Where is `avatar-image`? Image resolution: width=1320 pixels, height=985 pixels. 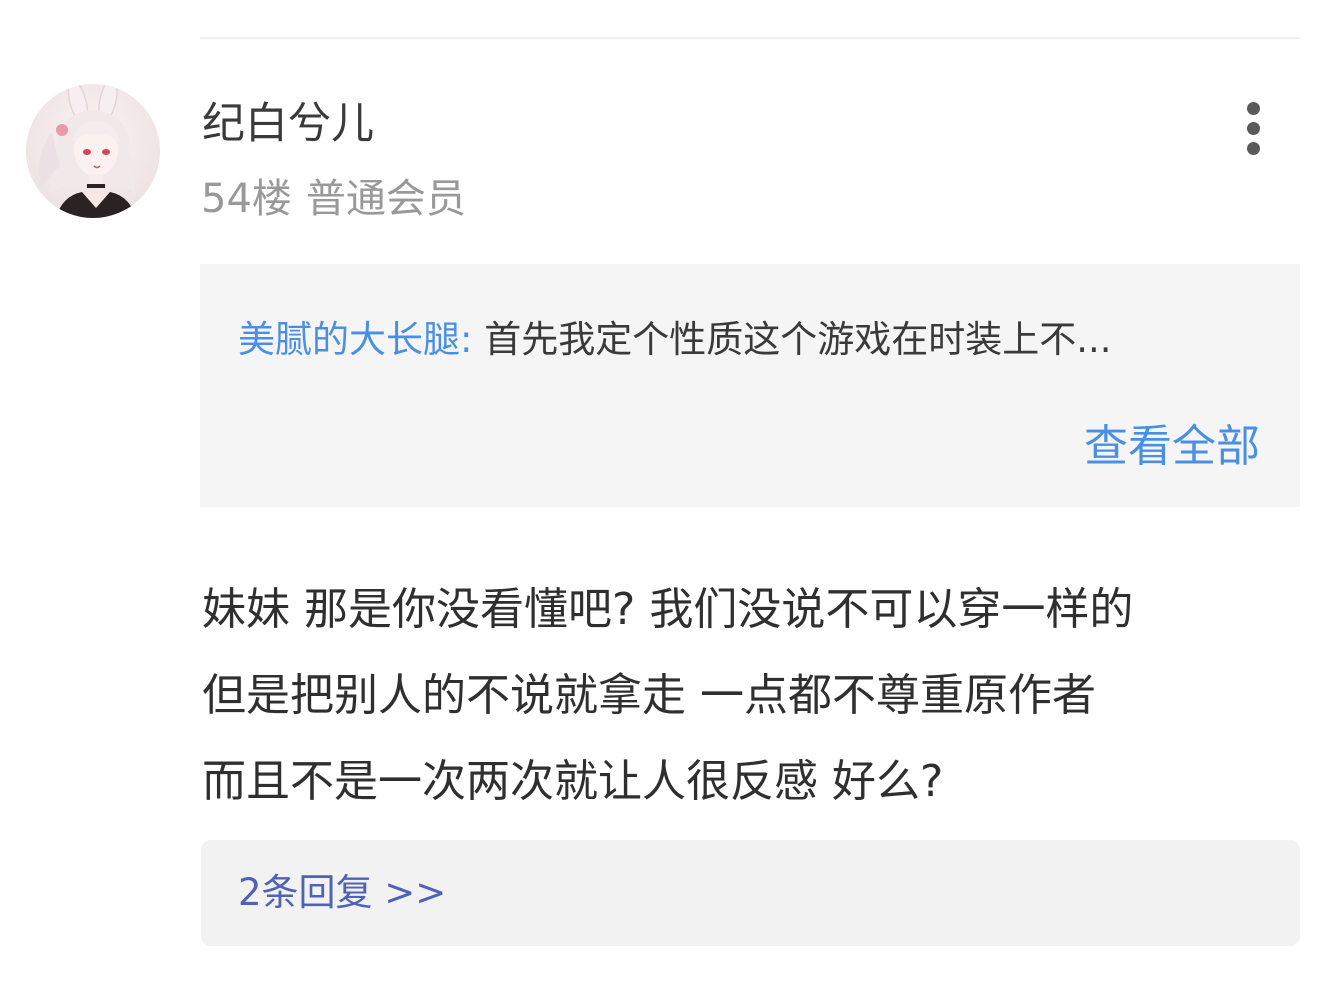 avatar-image is located at coordinates (93, 151).